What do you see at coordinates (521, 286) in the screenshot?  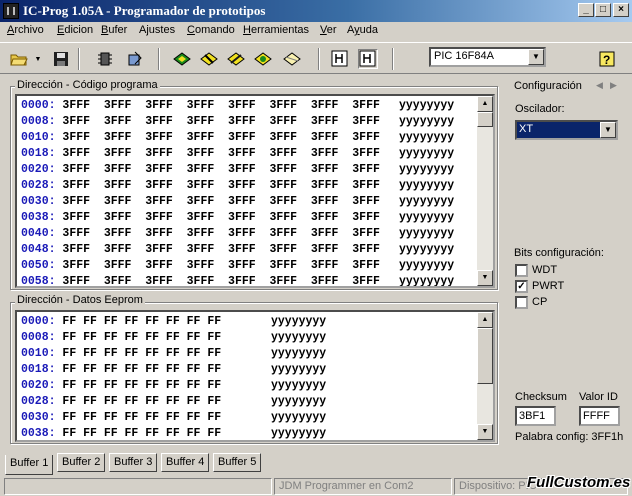 I see `pwrt-checkbox: ✓` at bounding box center [521, 286].